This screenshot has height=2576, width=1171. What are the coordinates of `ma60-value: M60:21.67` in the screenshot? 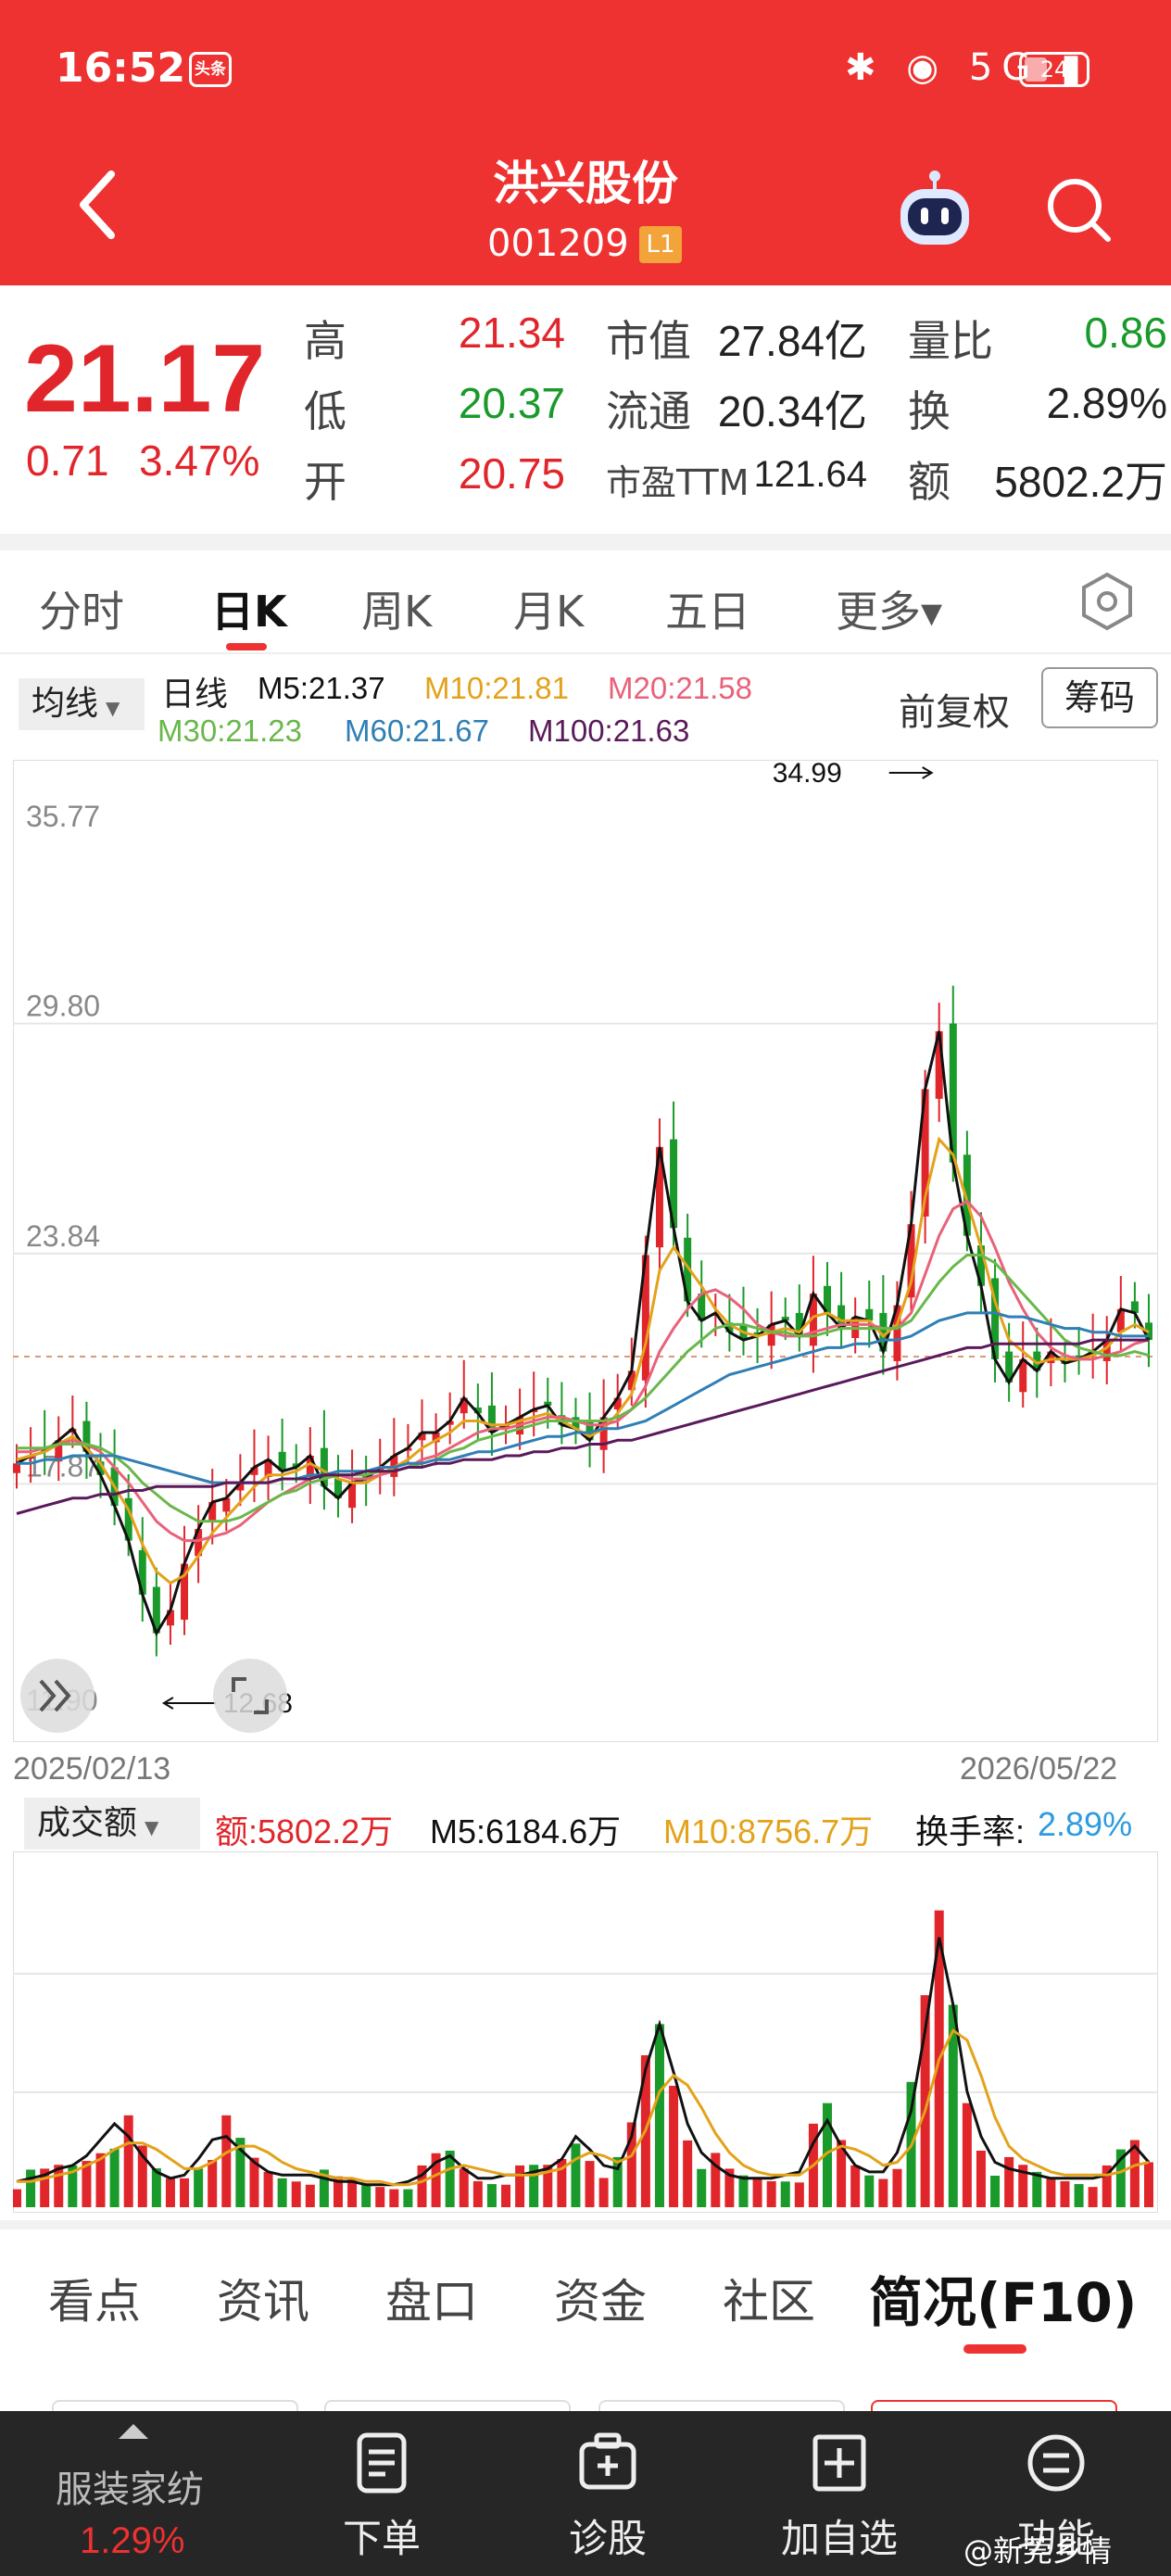 It's located at (417, 730).